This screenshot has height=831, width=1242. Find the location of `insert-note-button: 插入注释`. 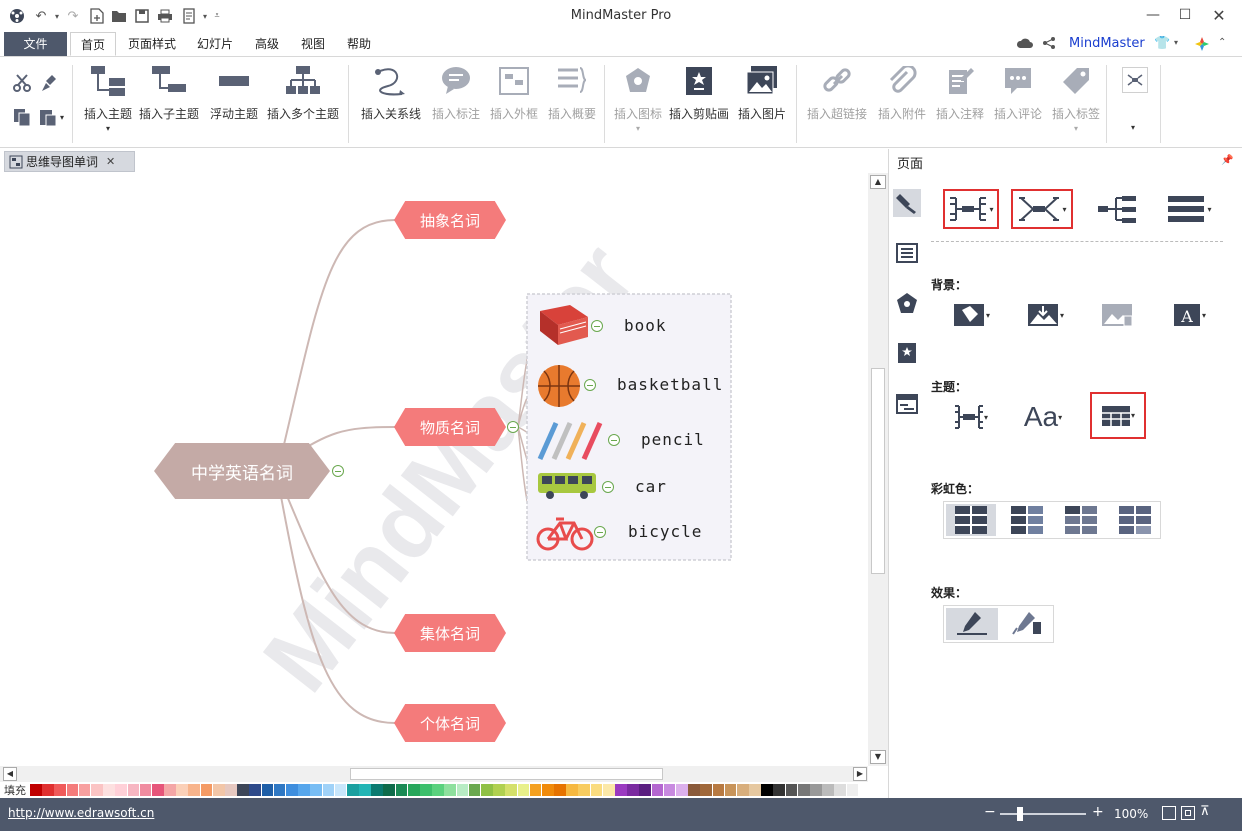

insert-note-button: 插入注释 is located at coordinates (960, 92).